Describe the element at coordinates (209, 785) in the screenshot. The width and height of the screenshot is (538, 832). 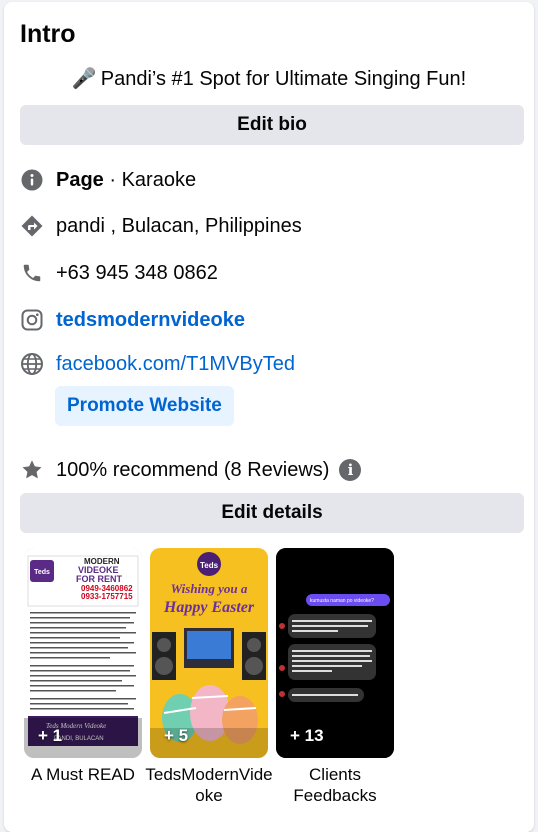
I see `highlight-2-label: TedsModernVideoke` at that location.